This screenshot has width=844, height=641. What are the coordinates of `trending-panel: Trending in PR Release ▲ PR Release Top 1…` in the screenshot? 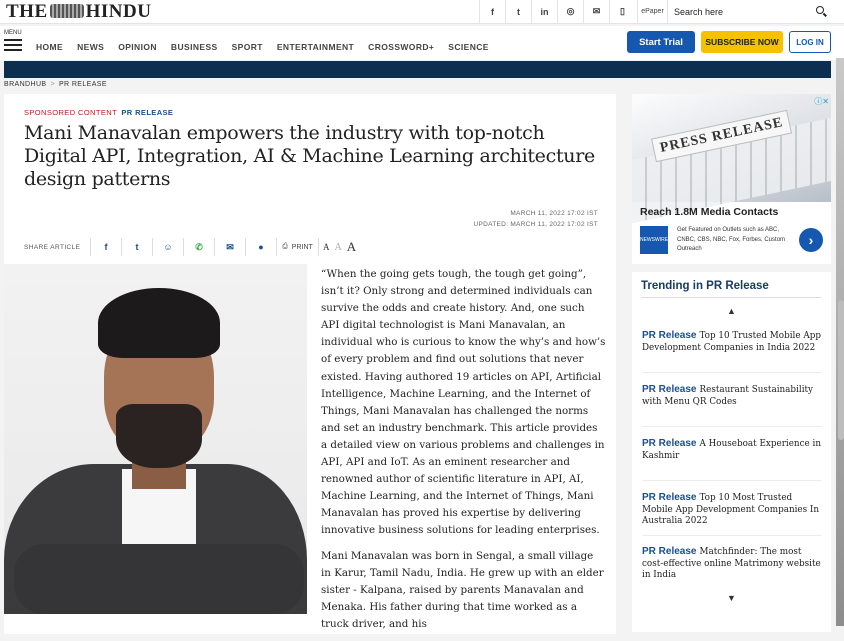 It's located at (731, 452).